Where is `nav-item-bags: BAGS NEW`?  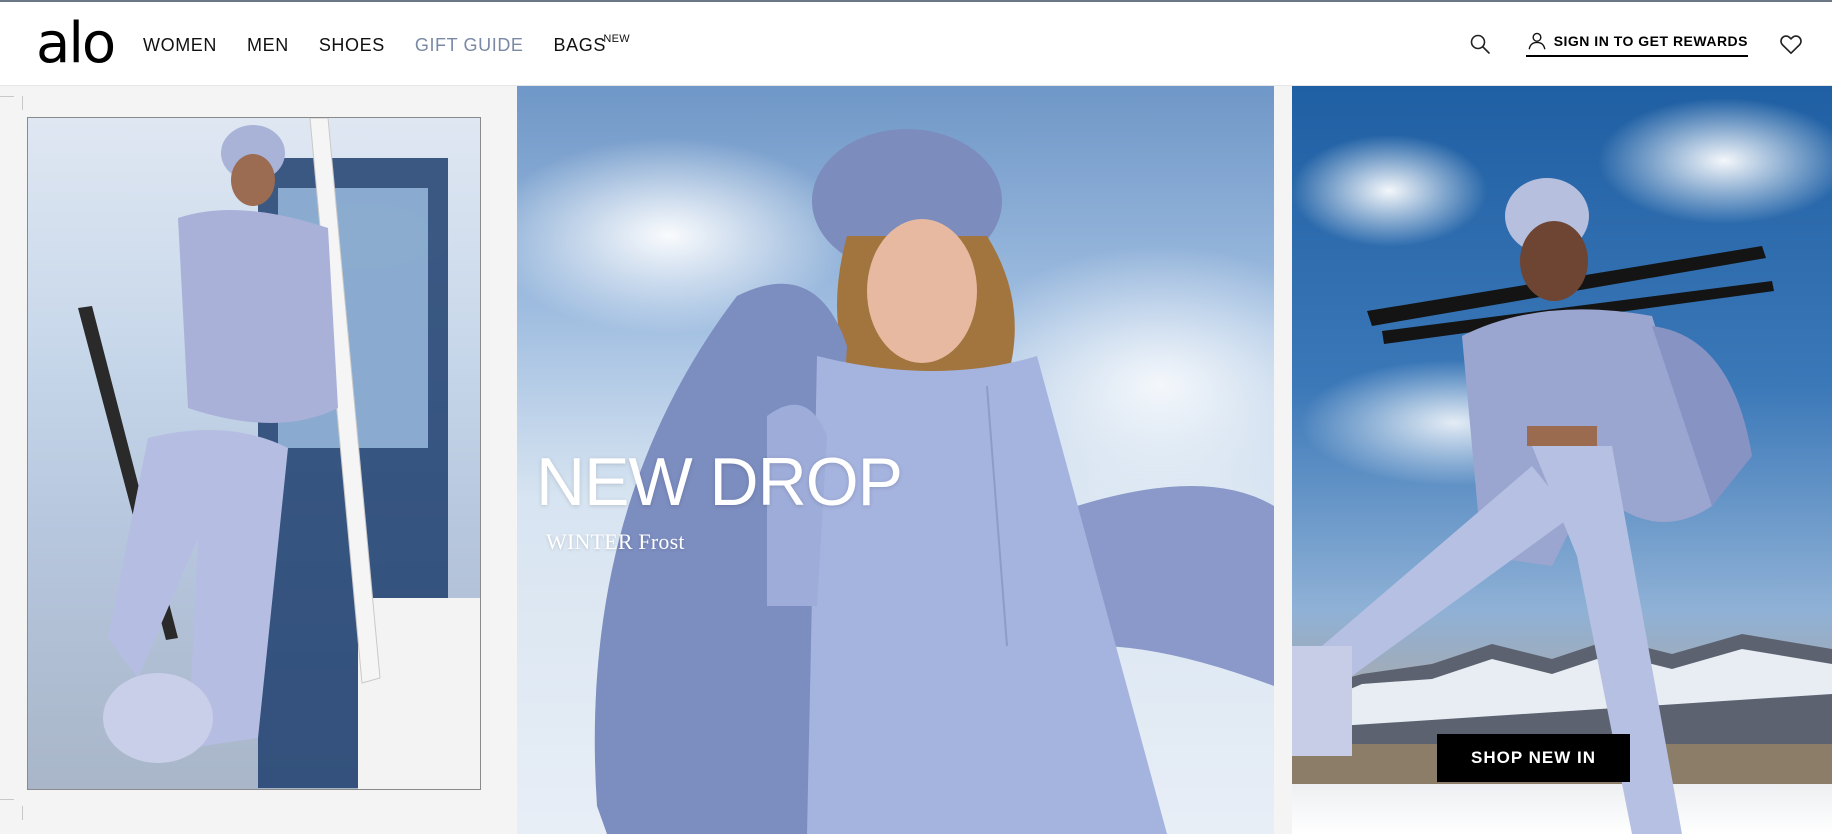
nav-item-bags: BAGS NEW is located at coordinates (591, 45).